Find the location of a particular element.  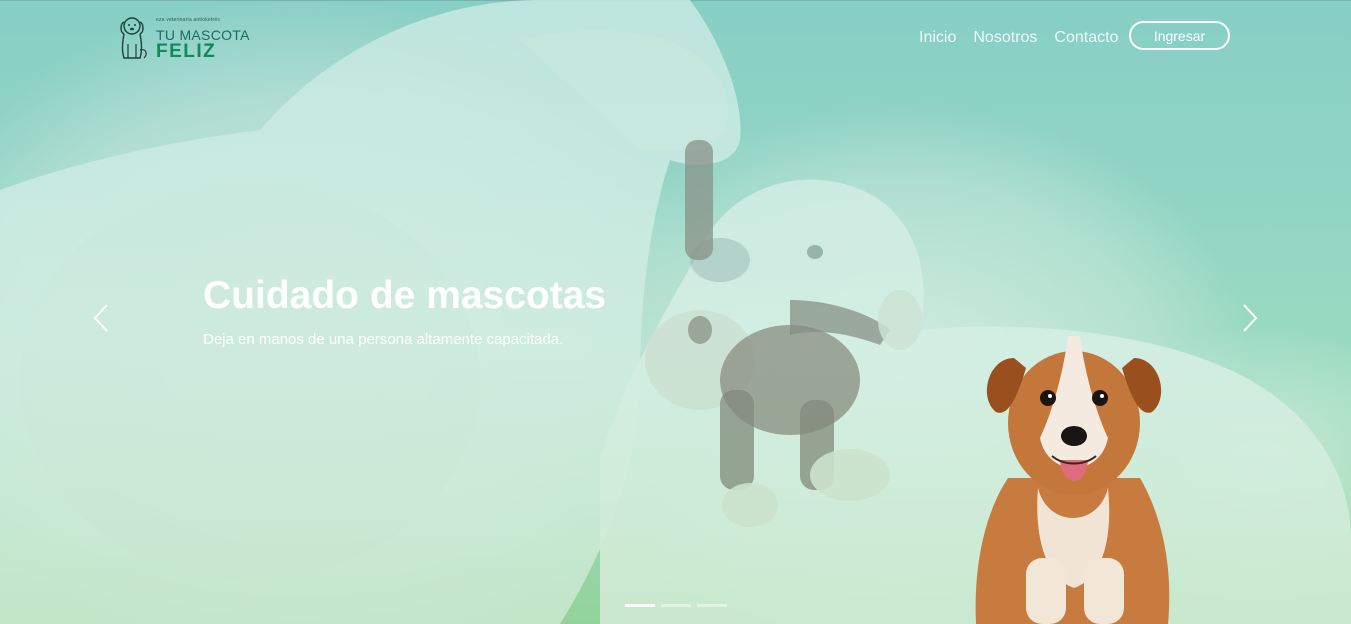

login-button: Ingresar is located at coordinates (1179, 35).